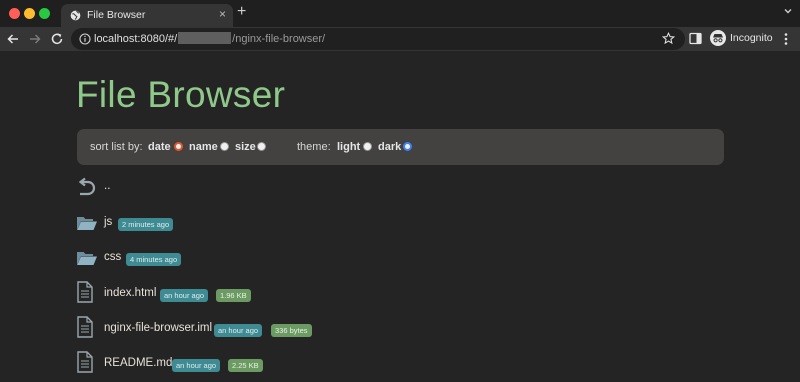 This screenshot has width=800, height=382. Describe the element at coordinates (181, 94) in the screenshot. I see `page-title: File Browser` at that location.